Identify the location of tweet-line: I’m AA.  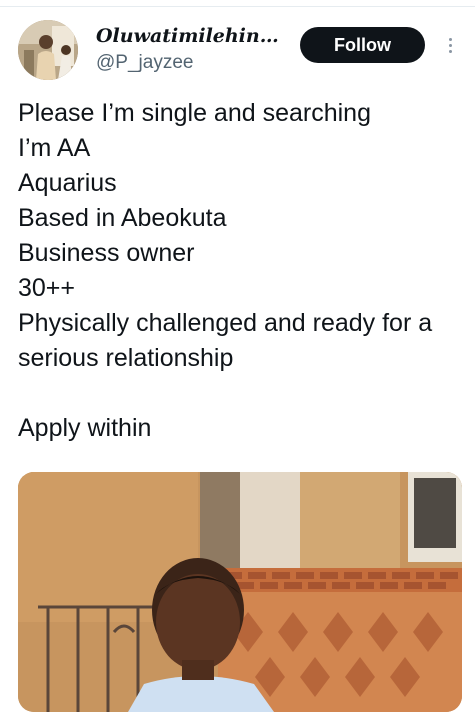
(54, 148).